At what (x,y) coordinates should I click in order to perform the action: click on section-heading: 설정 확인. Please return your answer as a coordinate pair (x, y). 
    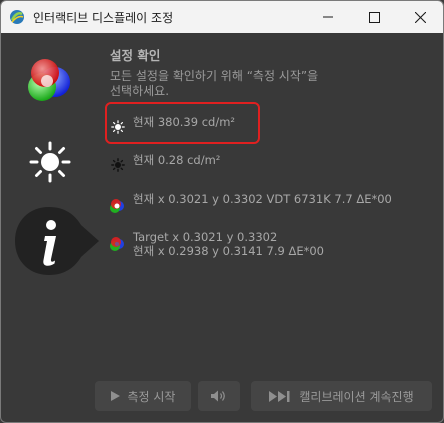
    Looking at the image, I should click on (135, 55).